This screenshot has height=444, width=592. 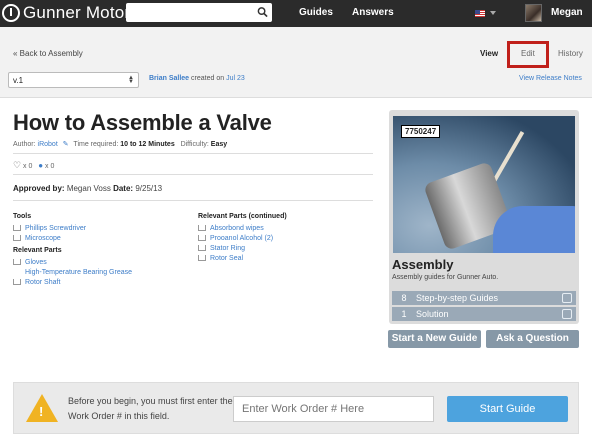 I want to click on difficulty-label: Difficulty:, so click(x=194, y=144).